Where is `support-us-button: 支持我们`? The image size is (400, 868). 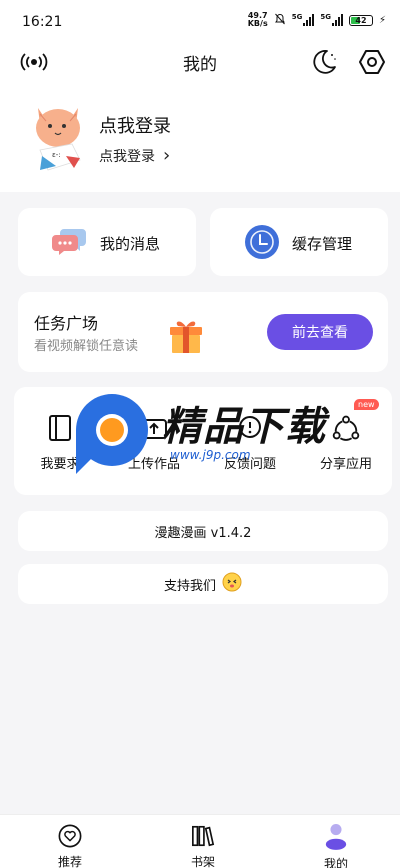 support-us-button: 支持我们 is located at coordinates (203, 584).